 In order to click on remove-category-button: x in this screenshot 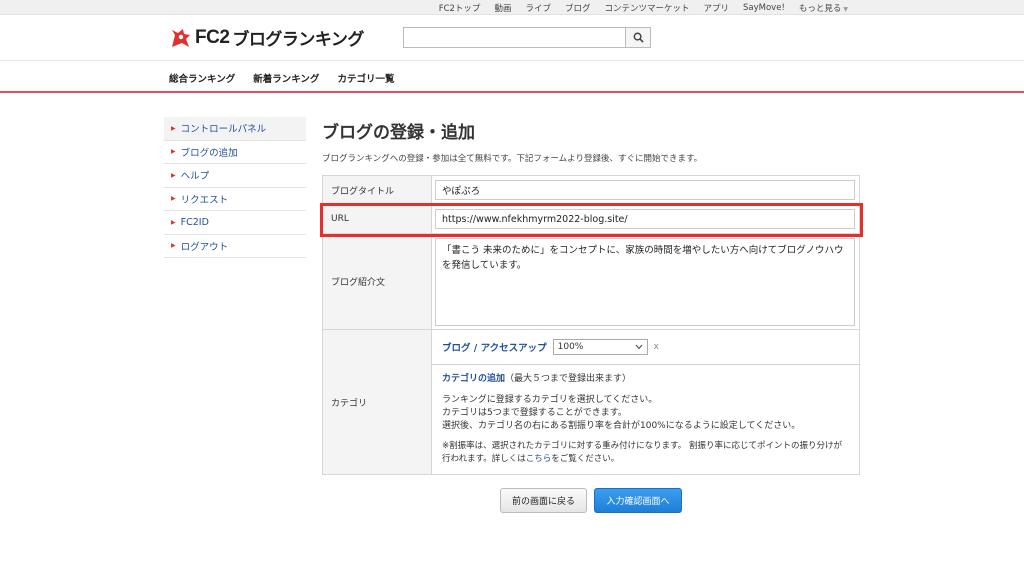, I will do `click(656, 347)`.